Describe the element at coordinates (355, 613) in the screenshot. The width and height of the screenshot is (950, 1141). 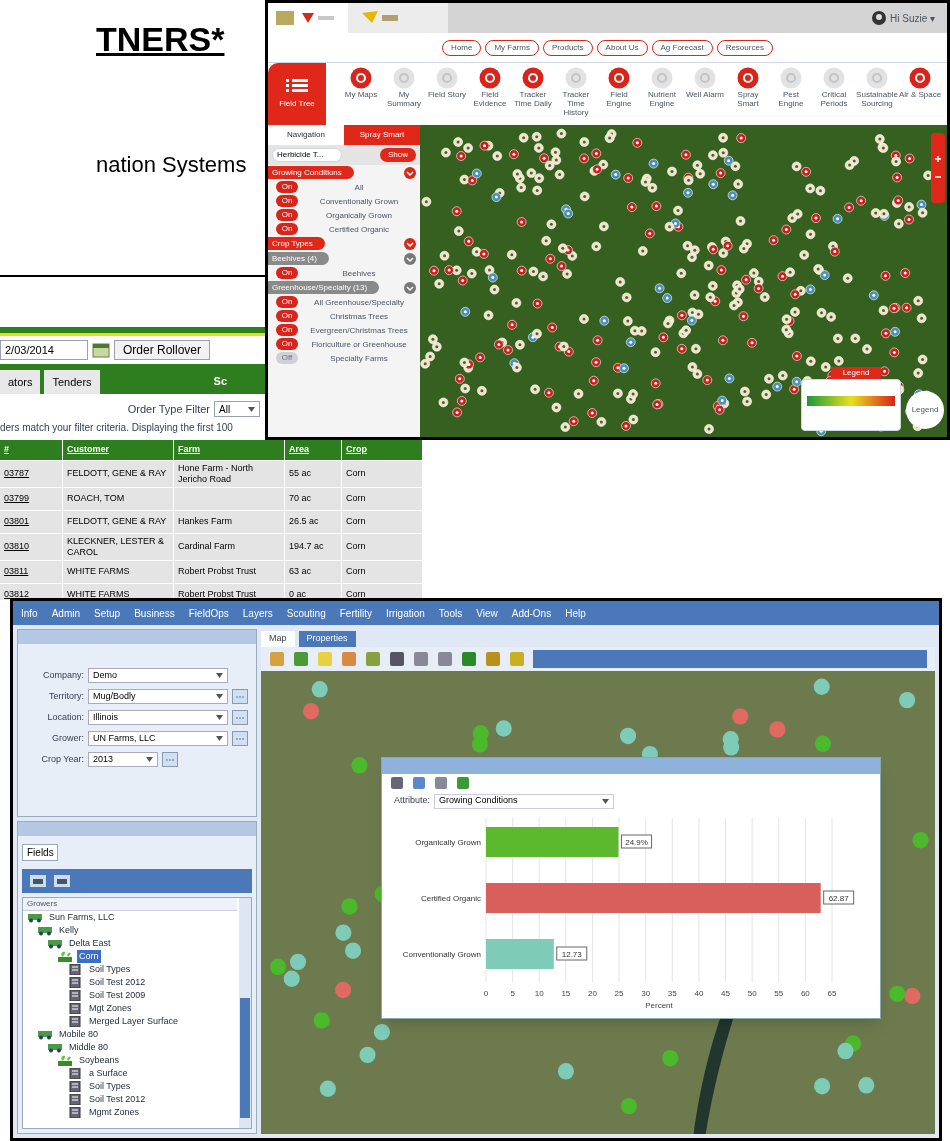
I see `menu-item: Fertility` at that location.